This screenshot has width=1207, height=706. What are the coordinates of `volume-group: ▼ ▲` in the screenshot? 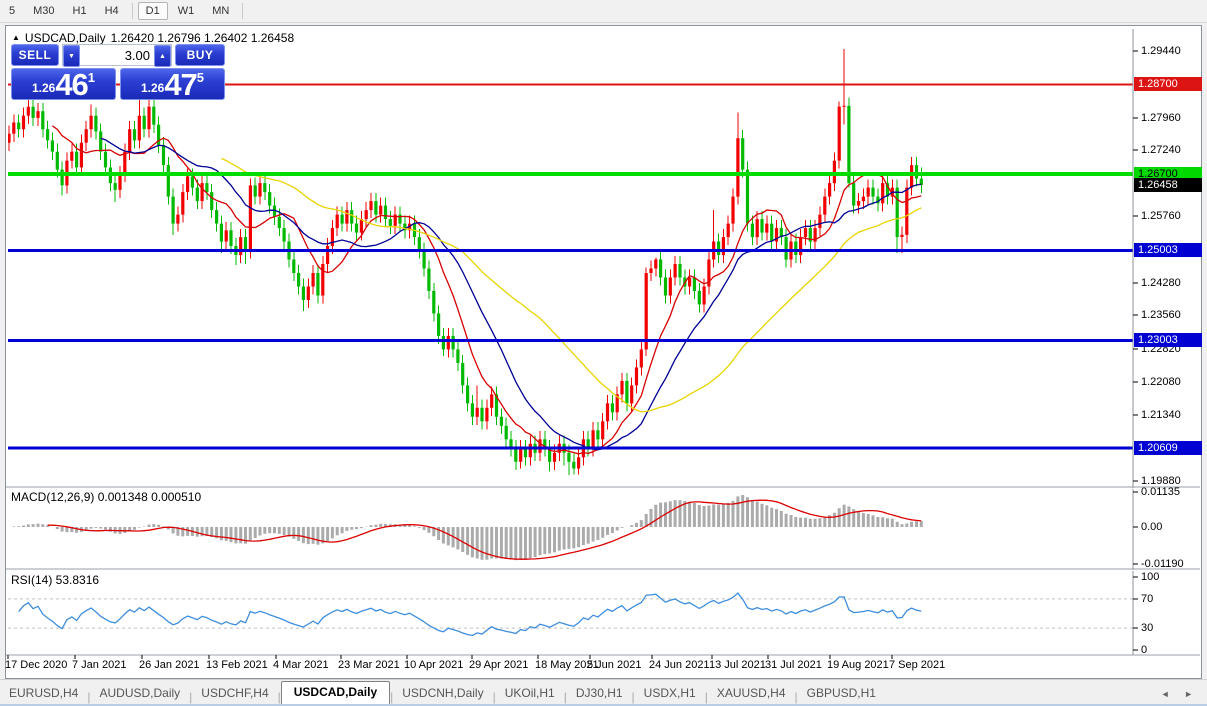 It's located at (117, 55).